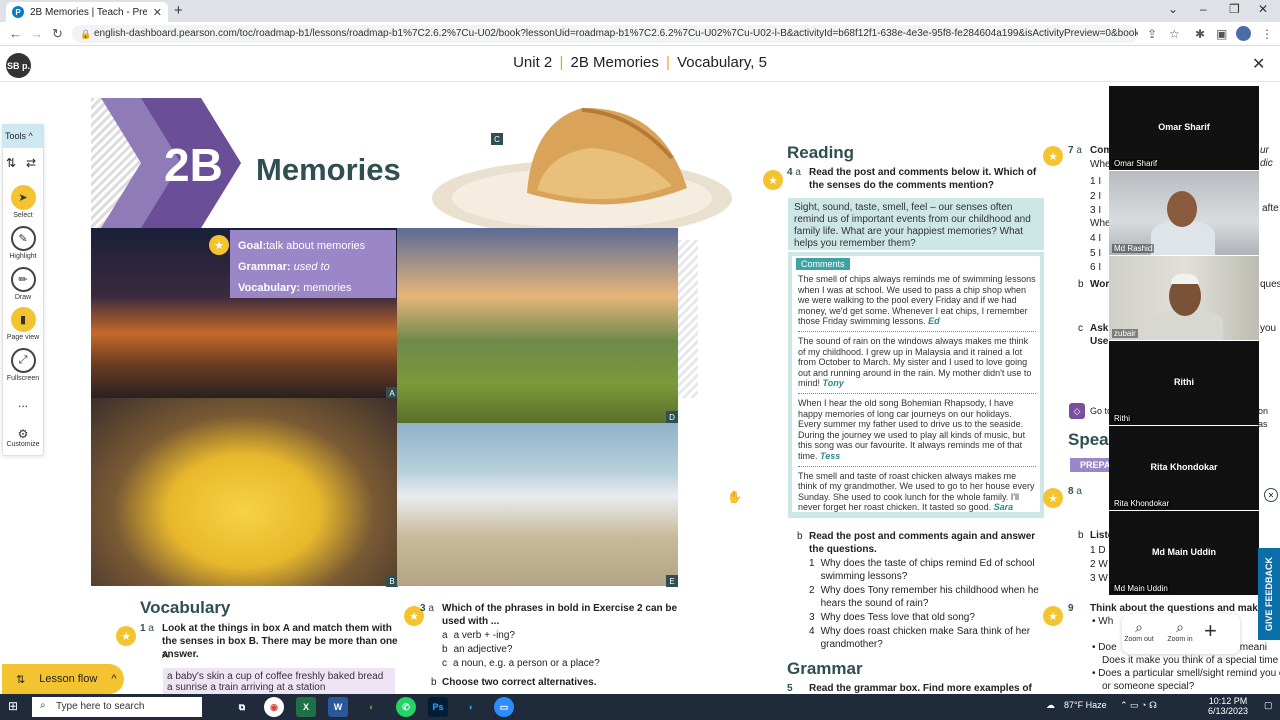 Image resolution: width=1280 pixels, height=720 pixels. Describe the element at coordinates (537, 325) in the screenshot. I see `countryside-sunrise-photo` at that location.